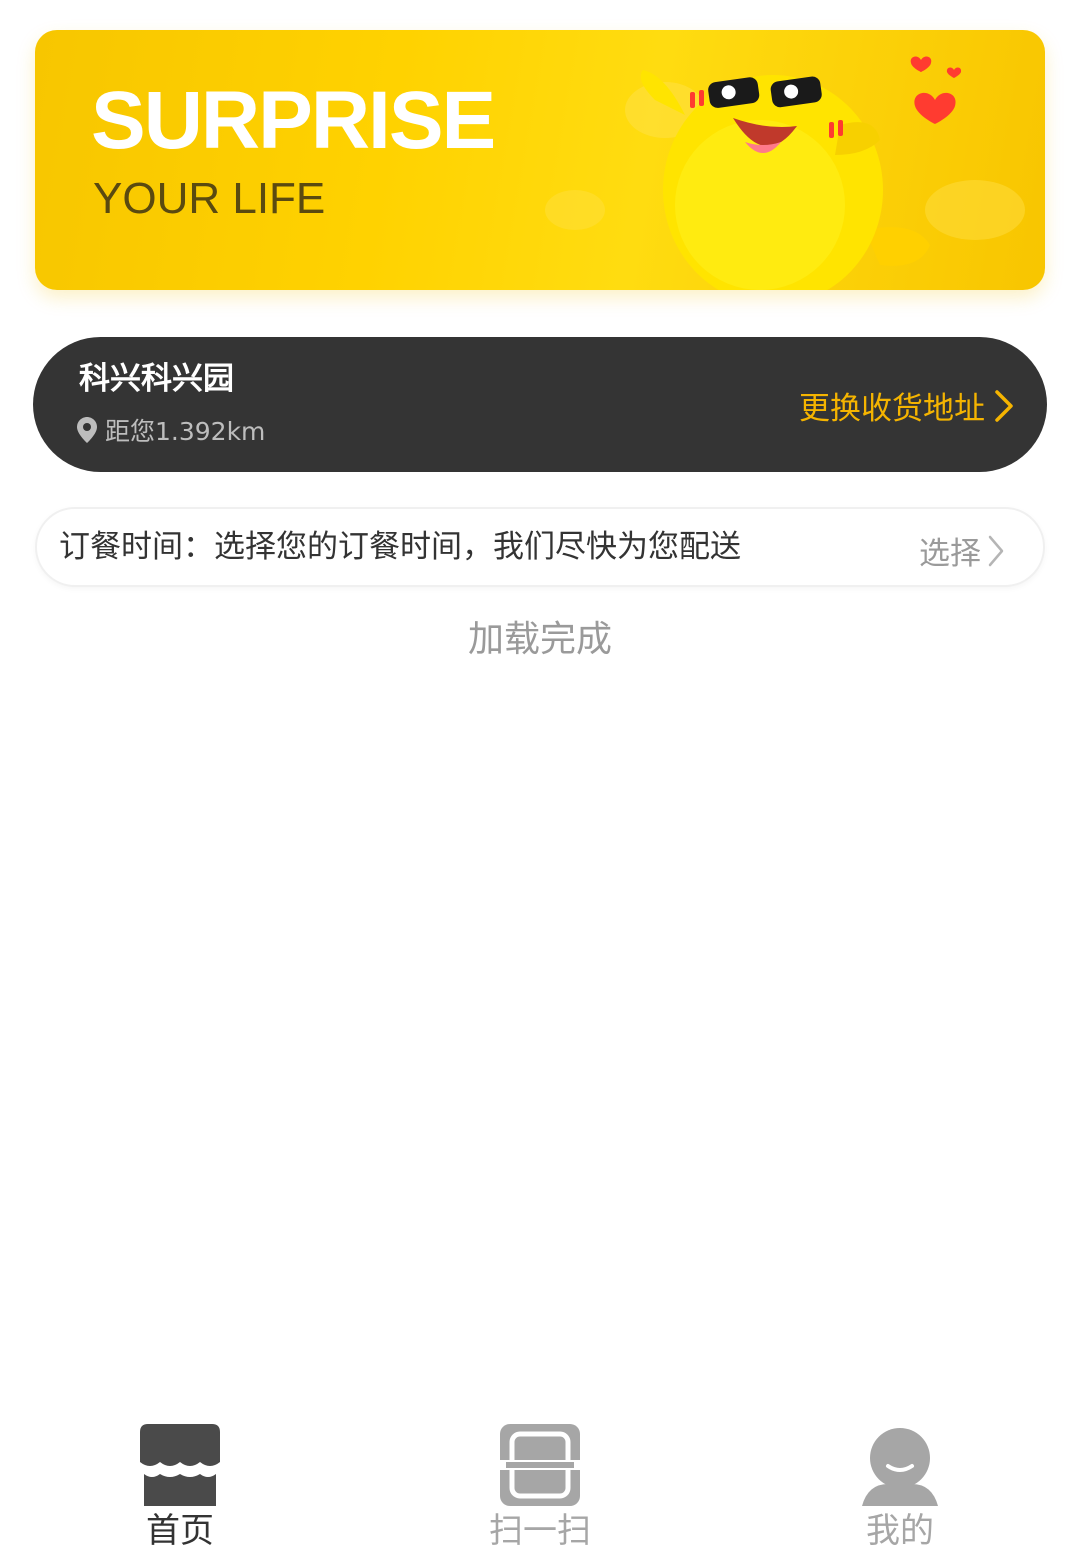 The width and height of the screenshot is (1080, 1566). Describe the element at coordinates (400, 547) in the screenshot. I see `order-time-text: 订餐时间：选择您的订餐时间，我们尽快为您配送` at that location.